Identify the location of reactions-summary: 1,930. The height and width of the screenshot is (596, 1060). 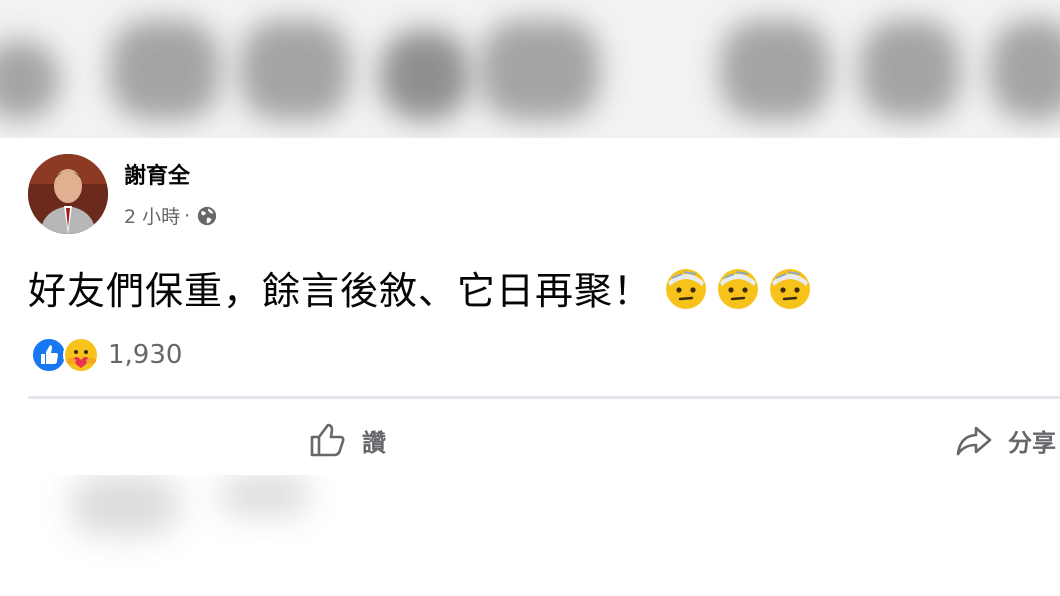
(106, 355).